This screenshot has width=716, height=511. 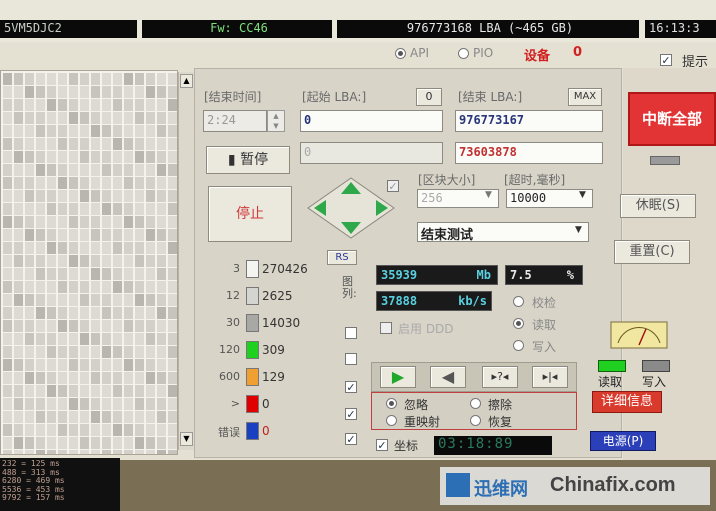 I want to click on back-icon: ◀, so click(x=448, y=377).